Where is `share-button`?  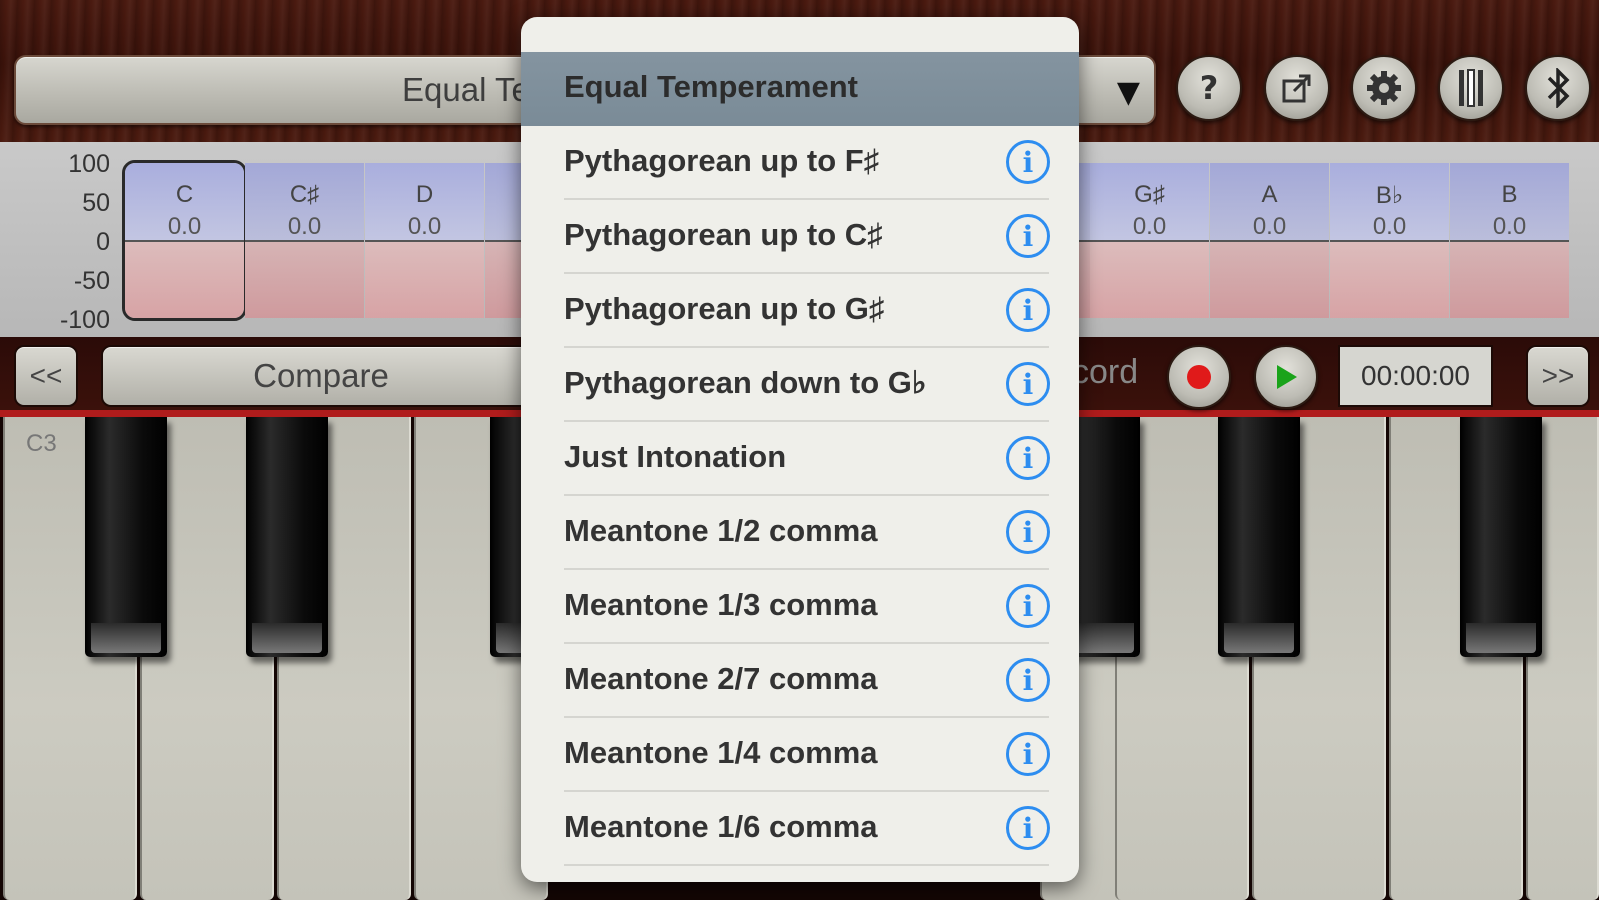 share-button is located at coordinates (1297, 88).